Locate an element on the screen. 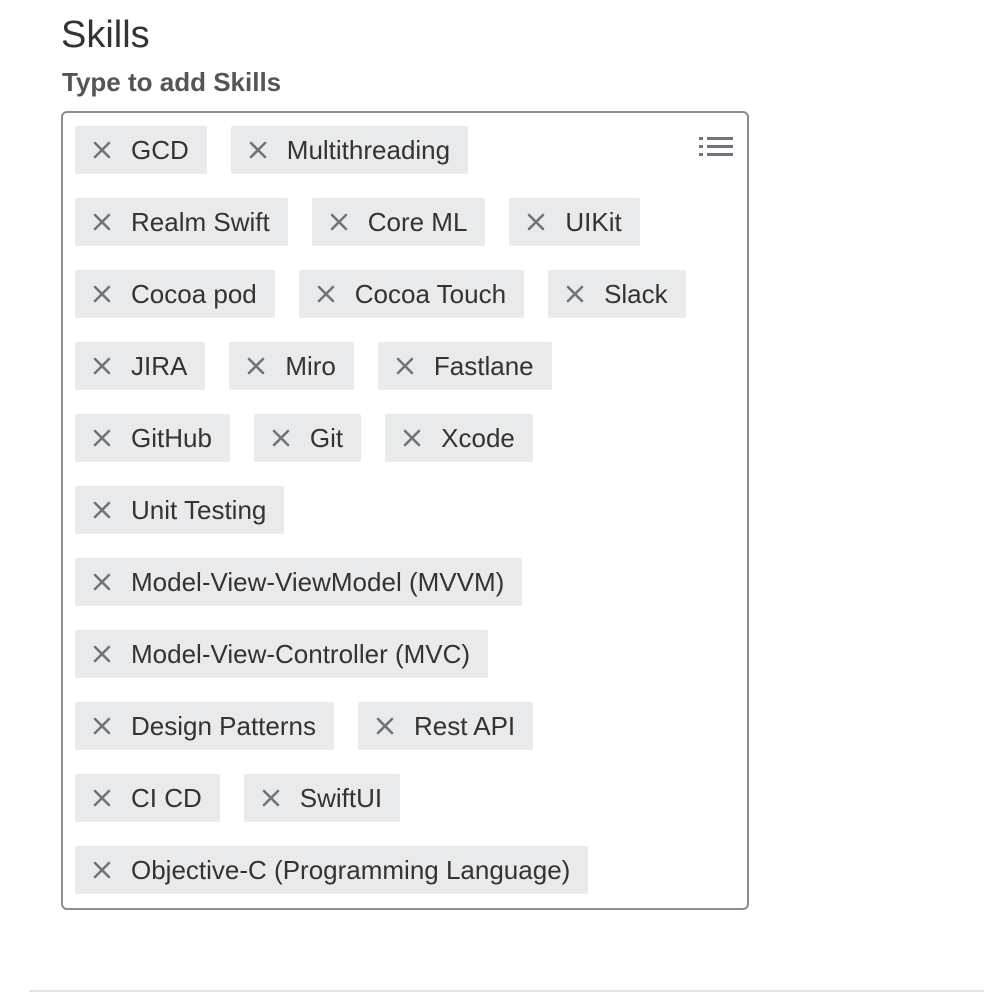  skills-input-label: Type to add Skills is located at coordinates (172, 82).